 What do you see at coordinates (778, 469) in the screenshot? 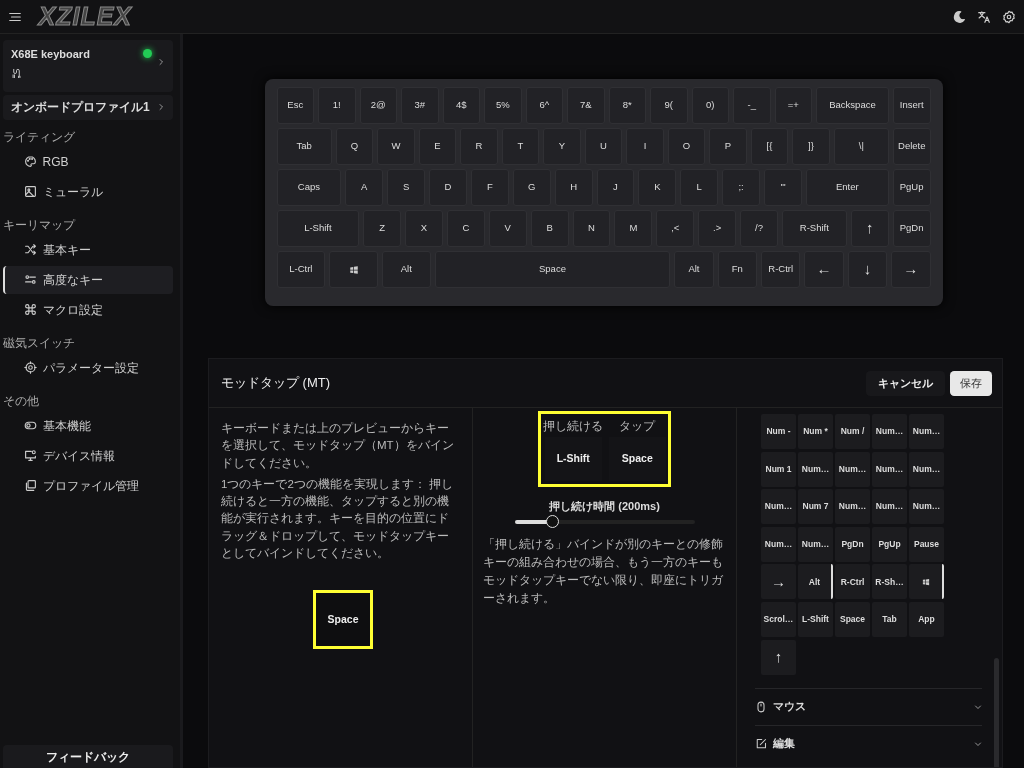
I see `key-tile: Num 1` at bounding box center [778, 469].